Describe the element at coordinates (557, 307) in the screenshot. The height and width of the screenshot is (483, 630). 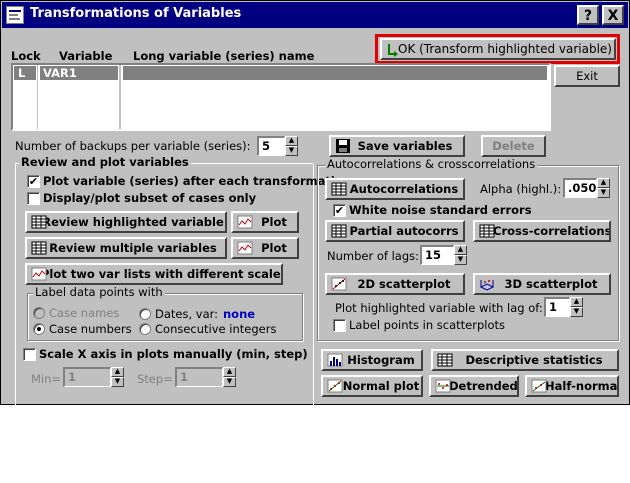
I see `lag-input: 1` at that location.